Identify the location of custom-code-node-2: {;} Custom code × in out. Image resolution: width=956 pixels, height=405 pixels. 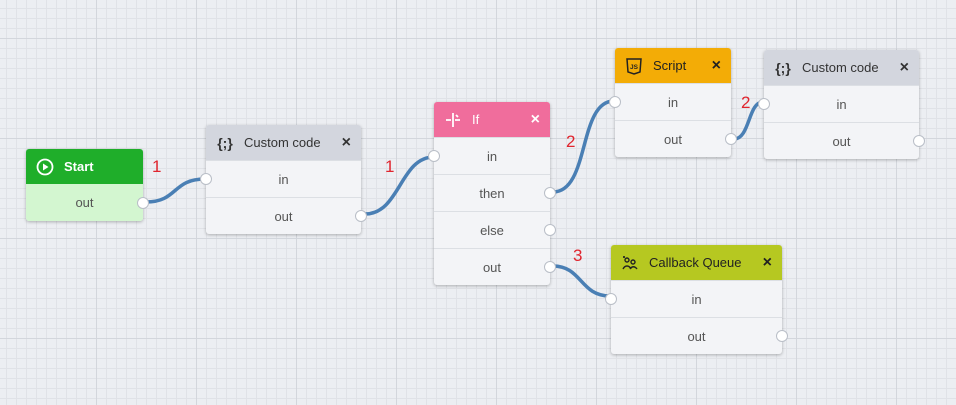
(841, 104).